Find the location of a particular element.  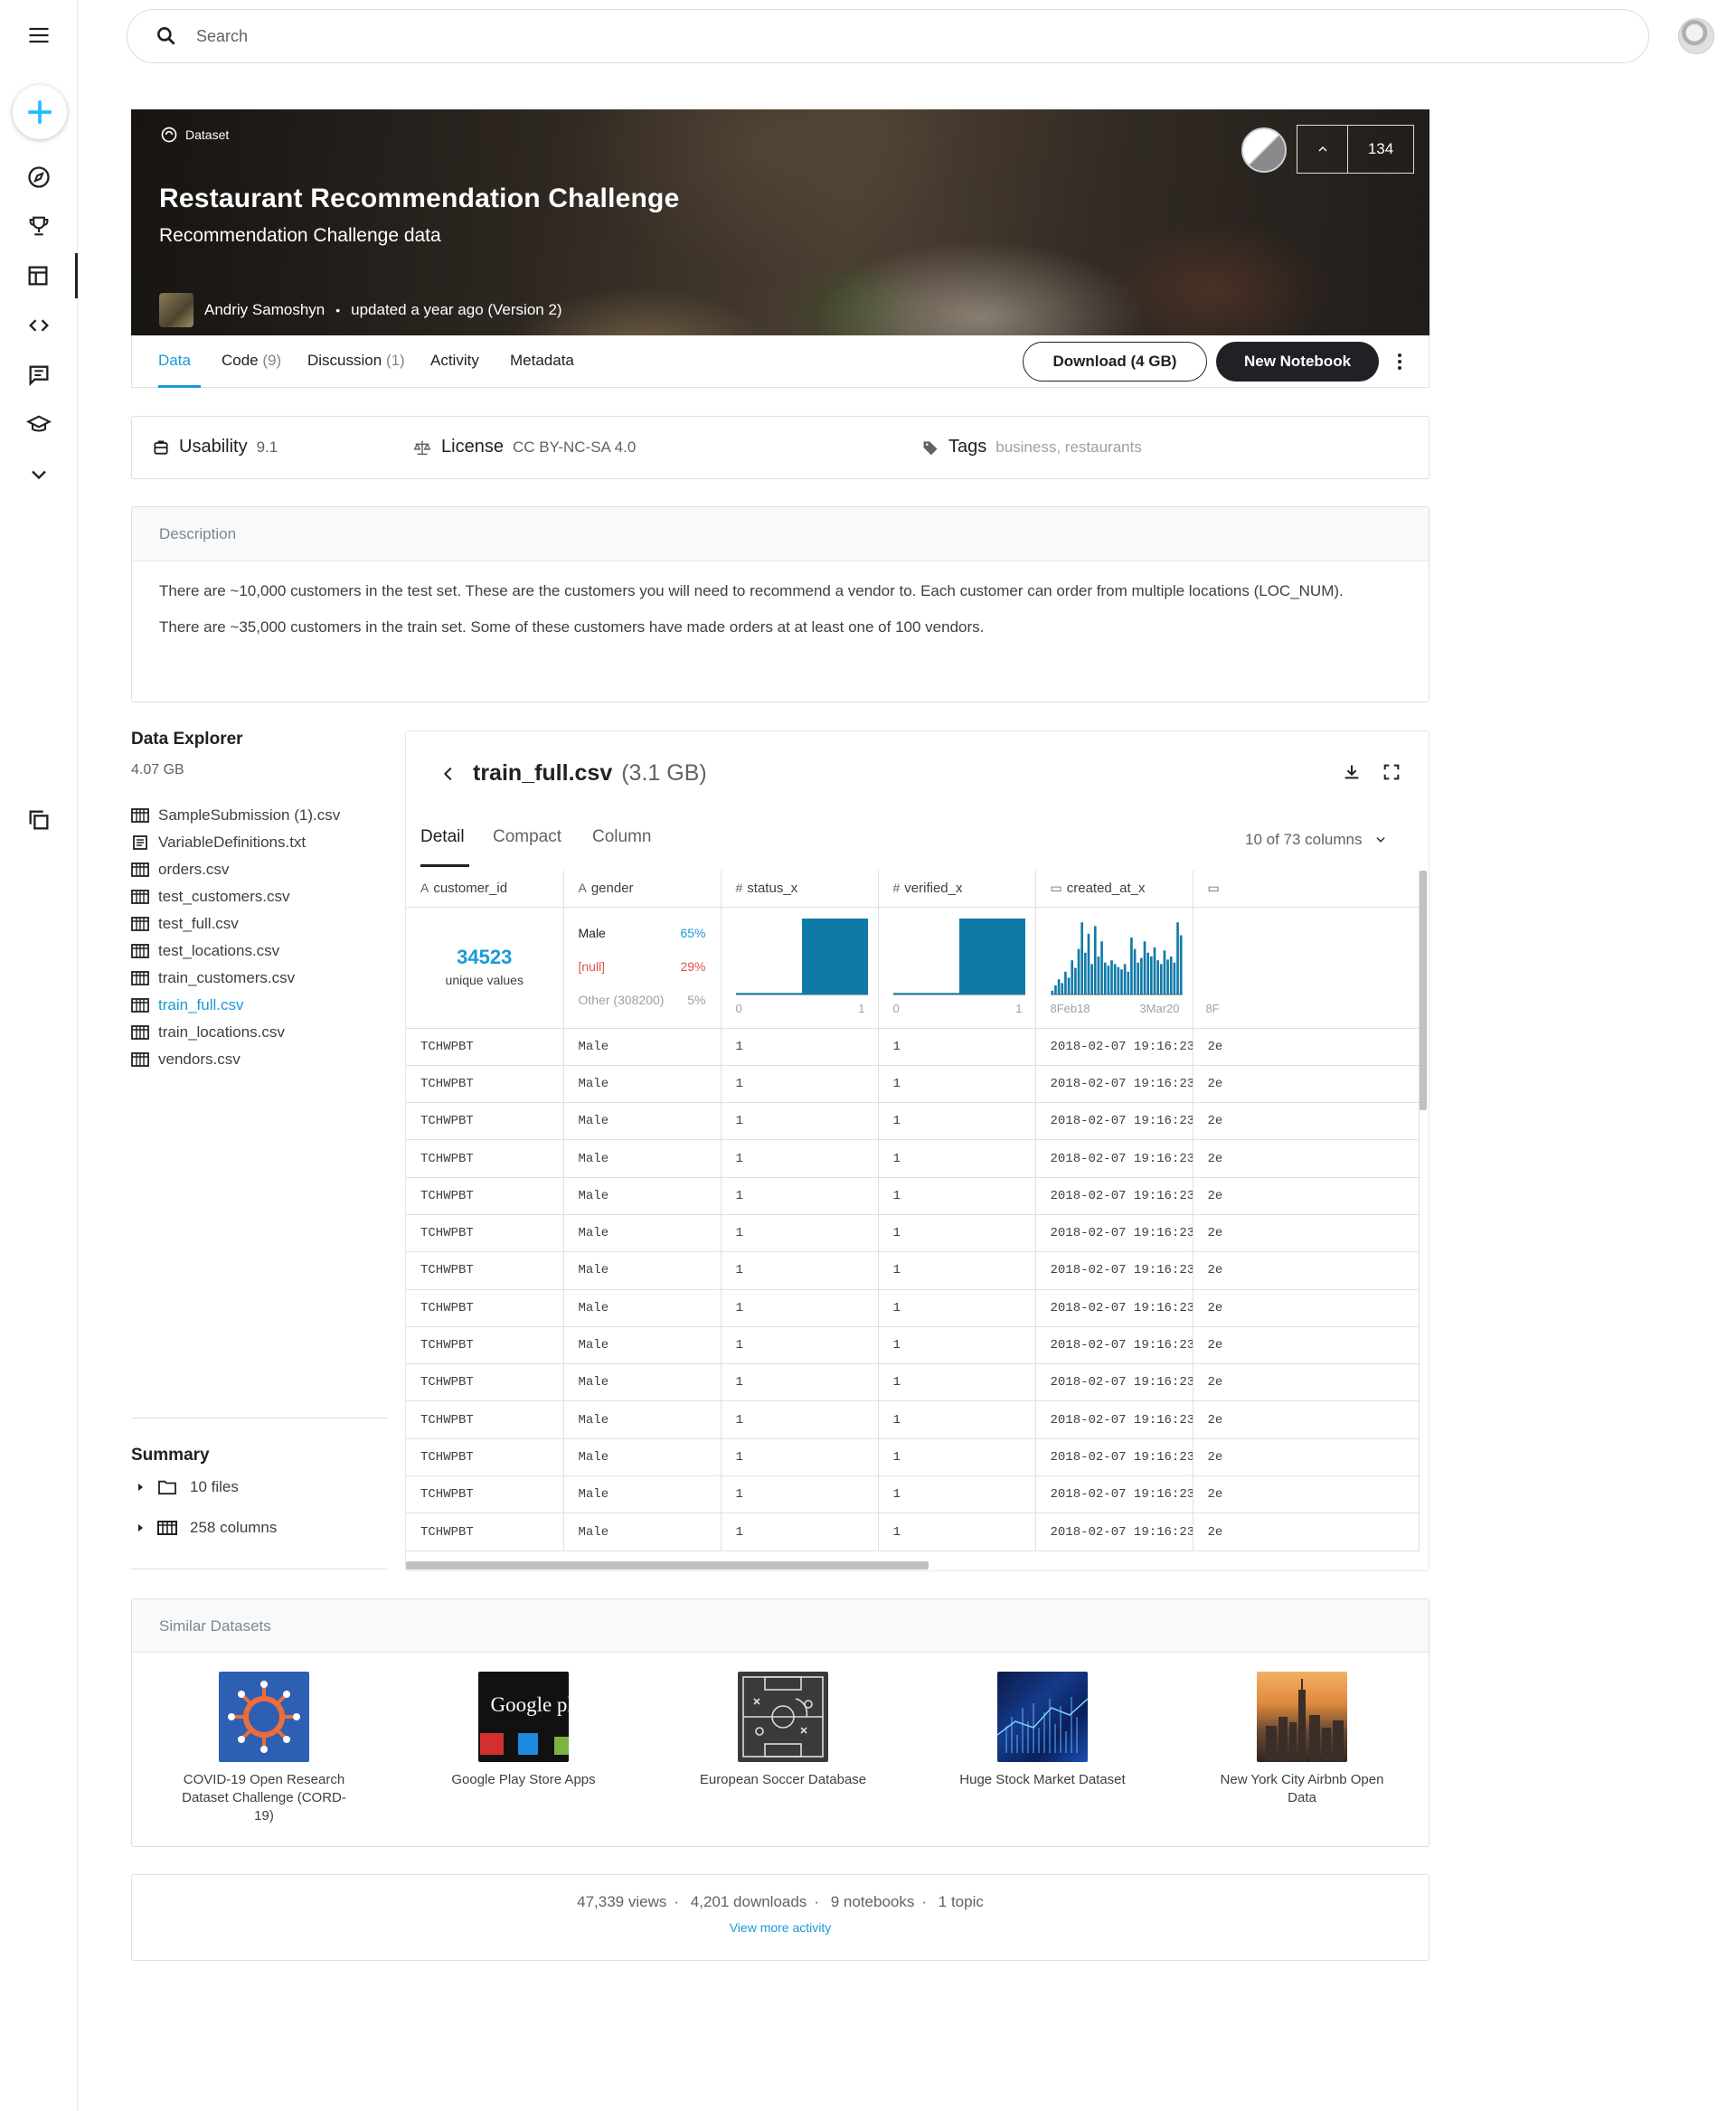

view-tab-column: Column is located at coordinates (621, 837).